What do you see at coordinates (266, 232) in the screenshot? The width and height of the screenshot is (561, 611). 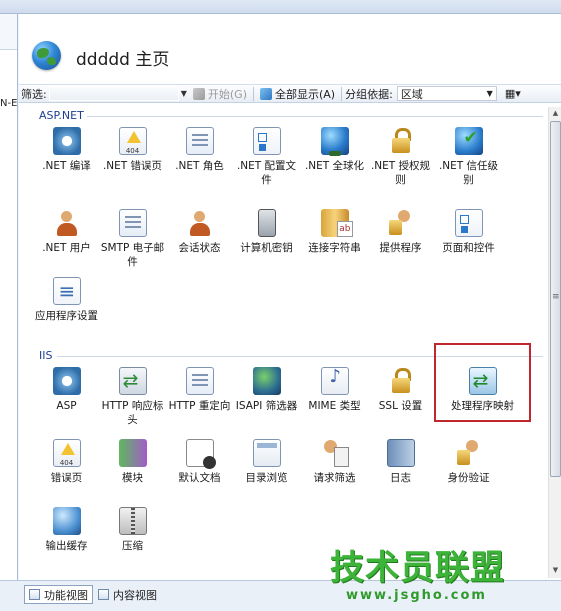 I see `feature-tile: 计算机密钥` at bounding box center [266, 232].